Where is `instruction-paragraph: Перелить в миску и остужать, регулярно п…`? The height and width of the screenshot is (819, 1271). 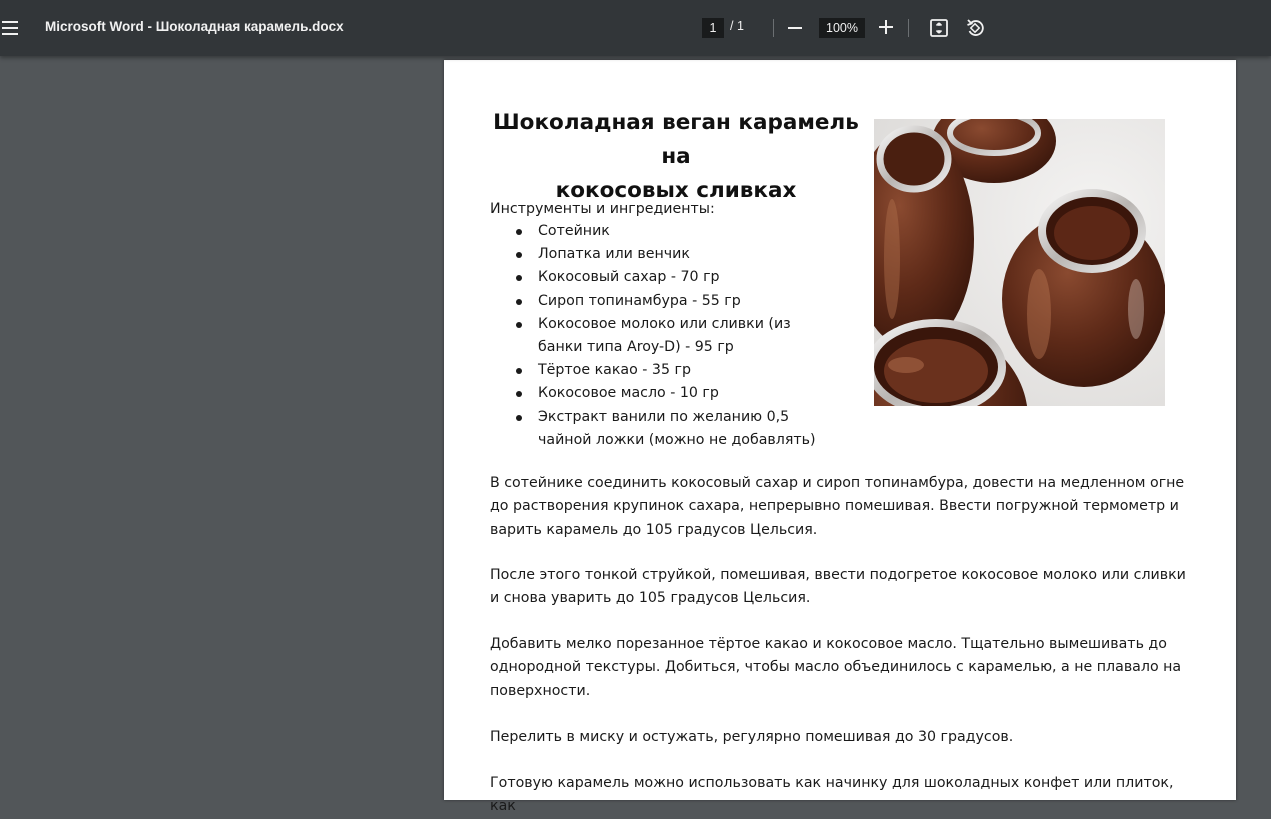
instruction-paragraph: Перелить в миску и остужать, регулярно п… is located at coordinates (752, 737).